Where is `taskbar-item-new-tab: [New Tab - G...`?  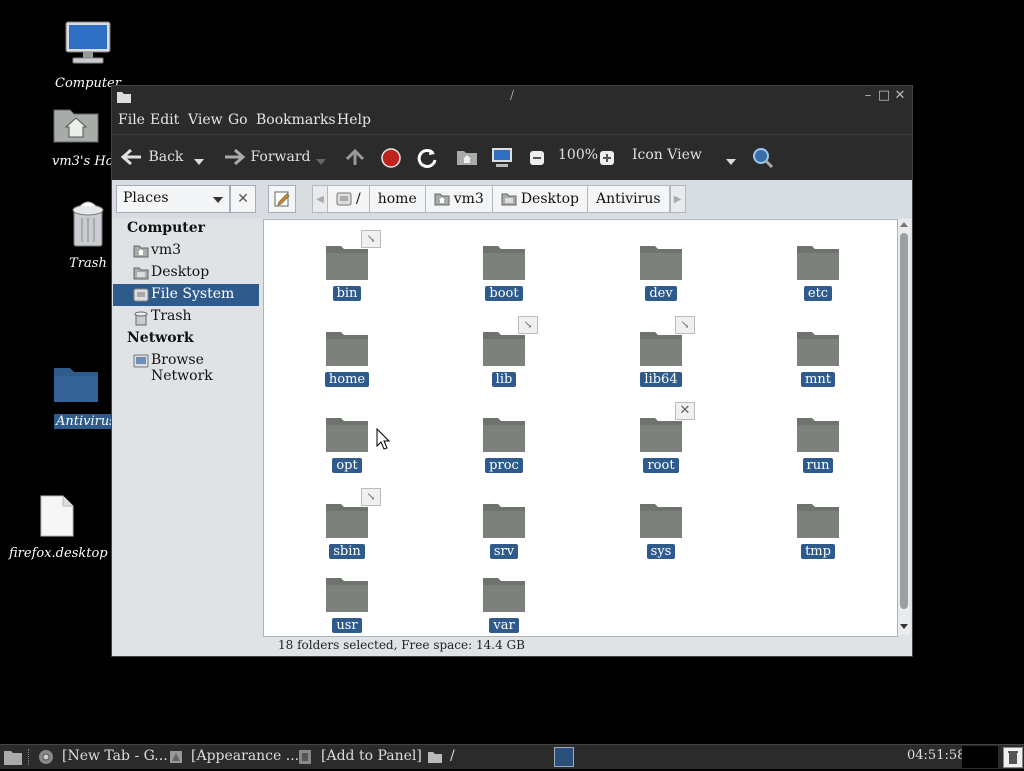 taskbar-item-new-tab: [New Tab - G... is located at coordinates (115, 756).